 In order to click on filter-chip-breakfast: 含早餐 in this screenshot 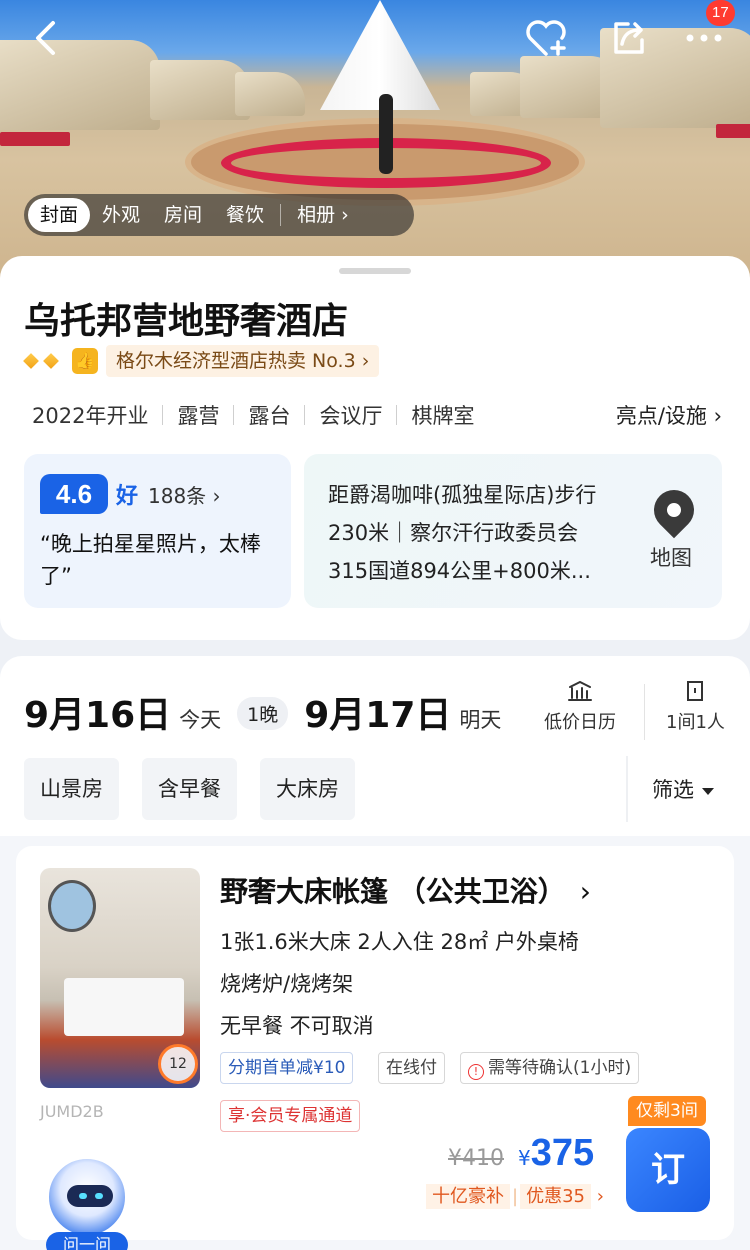, I will do `click(189, 789)`.